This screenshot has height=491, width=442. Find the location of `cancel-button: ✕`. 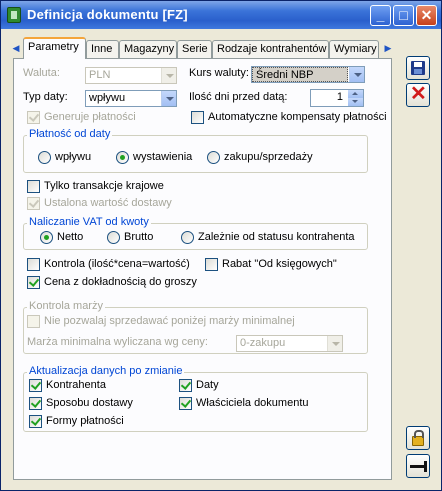

cancel-button: ✕ is located at coordinates (418, 95).